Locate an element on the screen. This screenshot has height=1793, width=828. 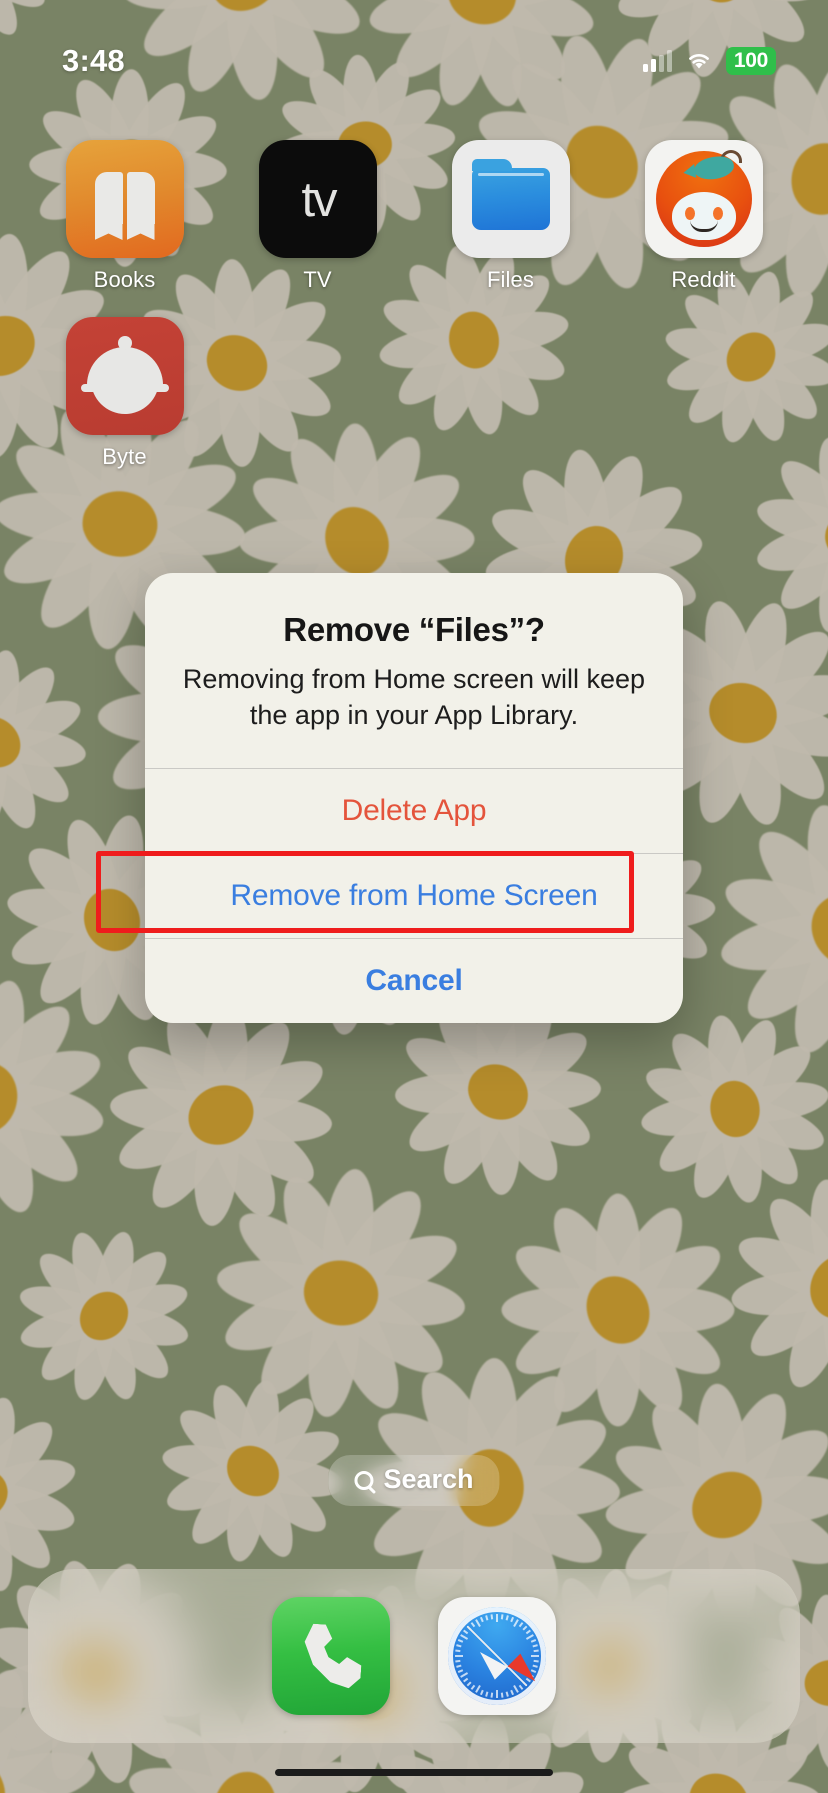
cancel-button: Cancel is located at coordinates (414, 981).